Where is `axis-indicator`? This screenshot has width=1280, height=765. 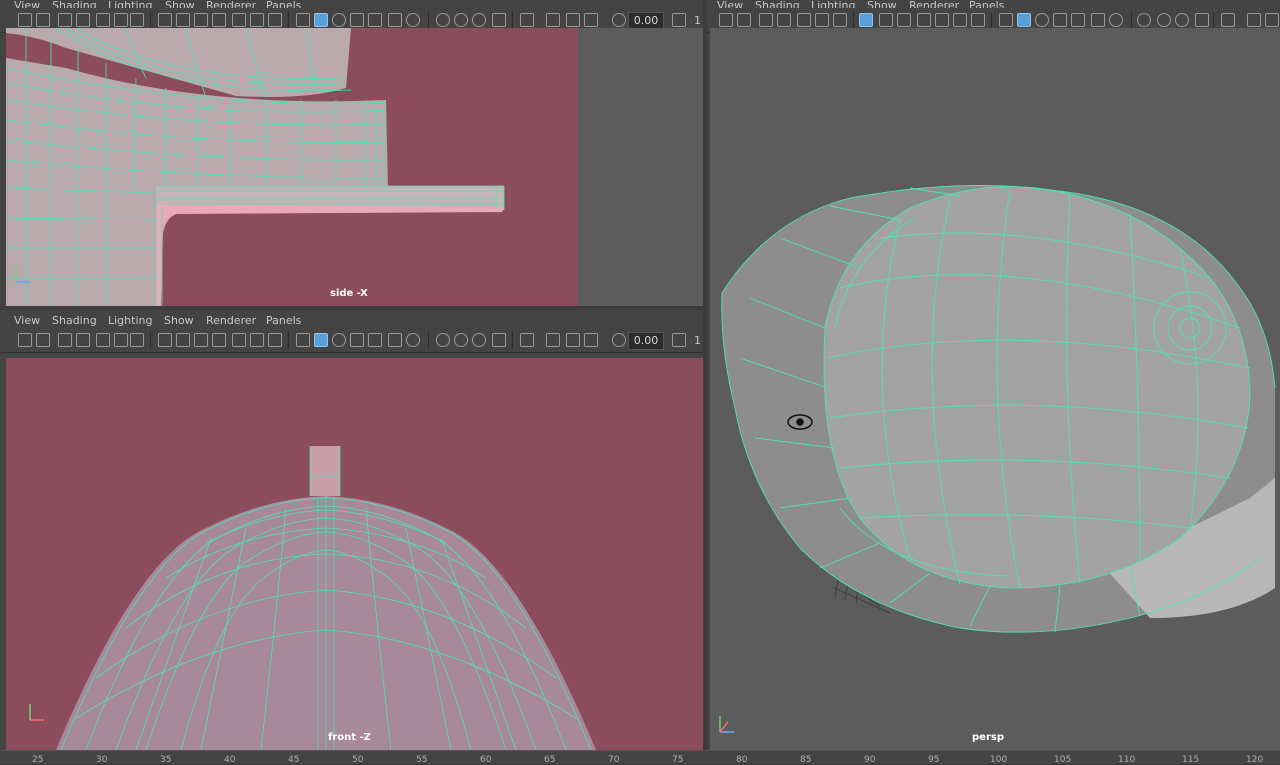 axis-indicator is located at coordinates (37, 713).